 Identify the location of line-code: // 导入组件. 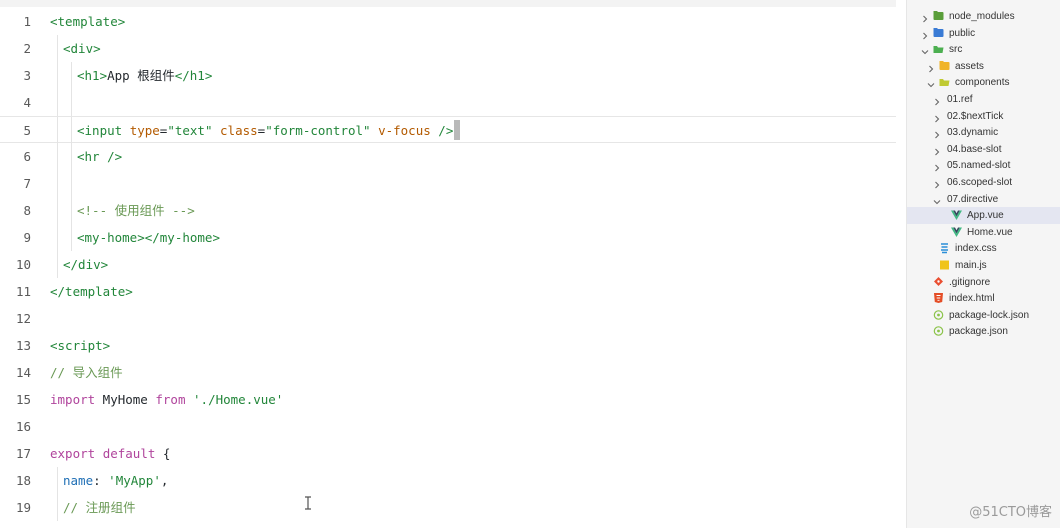
(86, 372).